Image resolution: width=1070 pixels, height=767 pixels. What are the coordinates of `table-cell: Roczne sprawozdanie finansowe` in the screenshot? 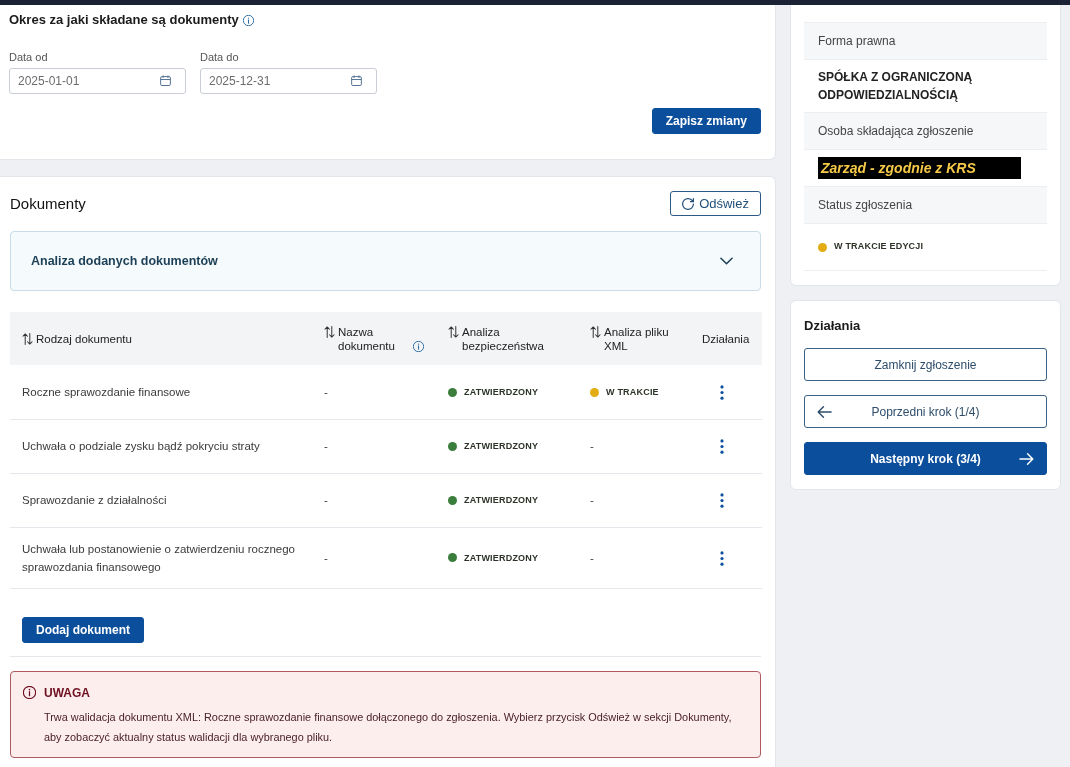 It's located at (161, 392).